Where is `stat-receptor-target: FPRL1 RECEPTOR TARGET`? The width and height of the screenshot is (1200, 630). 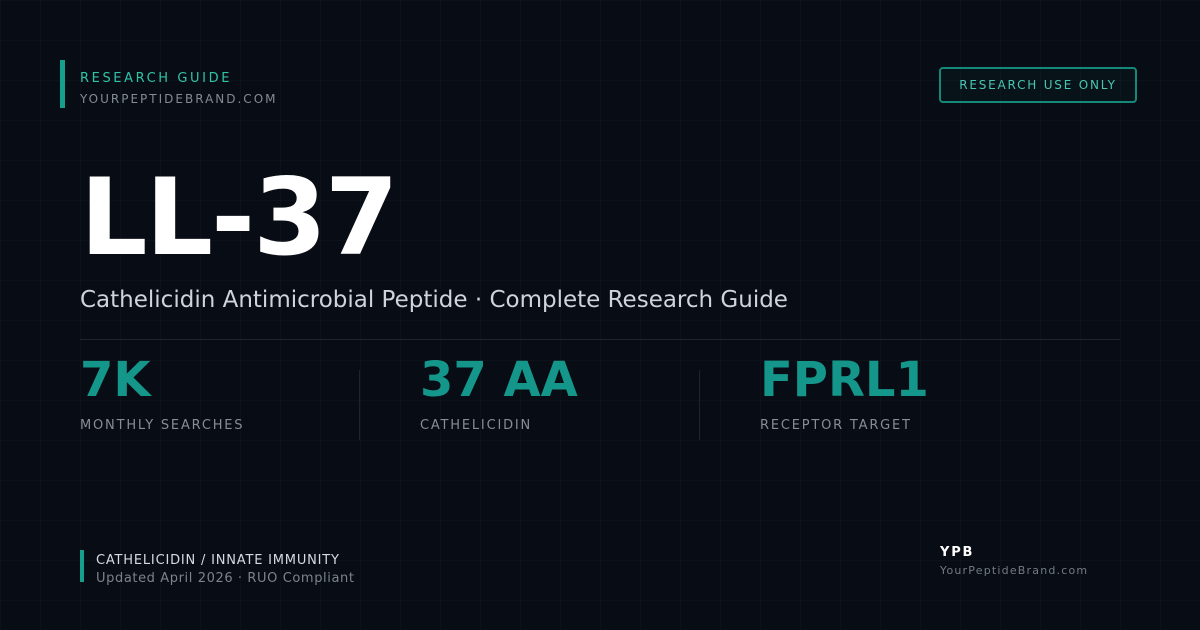
stat-receptor-target: FPRL1 RECEPTOR TARGET is located at coordinates (844, 394).